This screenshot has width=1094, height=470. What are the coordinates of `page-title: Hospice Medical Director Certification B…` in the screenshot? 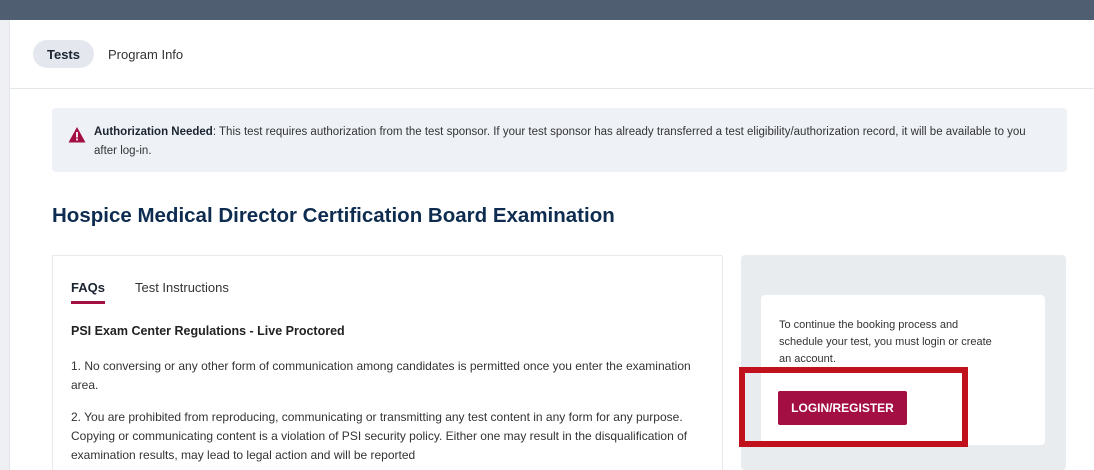 It's located at (333, 215).